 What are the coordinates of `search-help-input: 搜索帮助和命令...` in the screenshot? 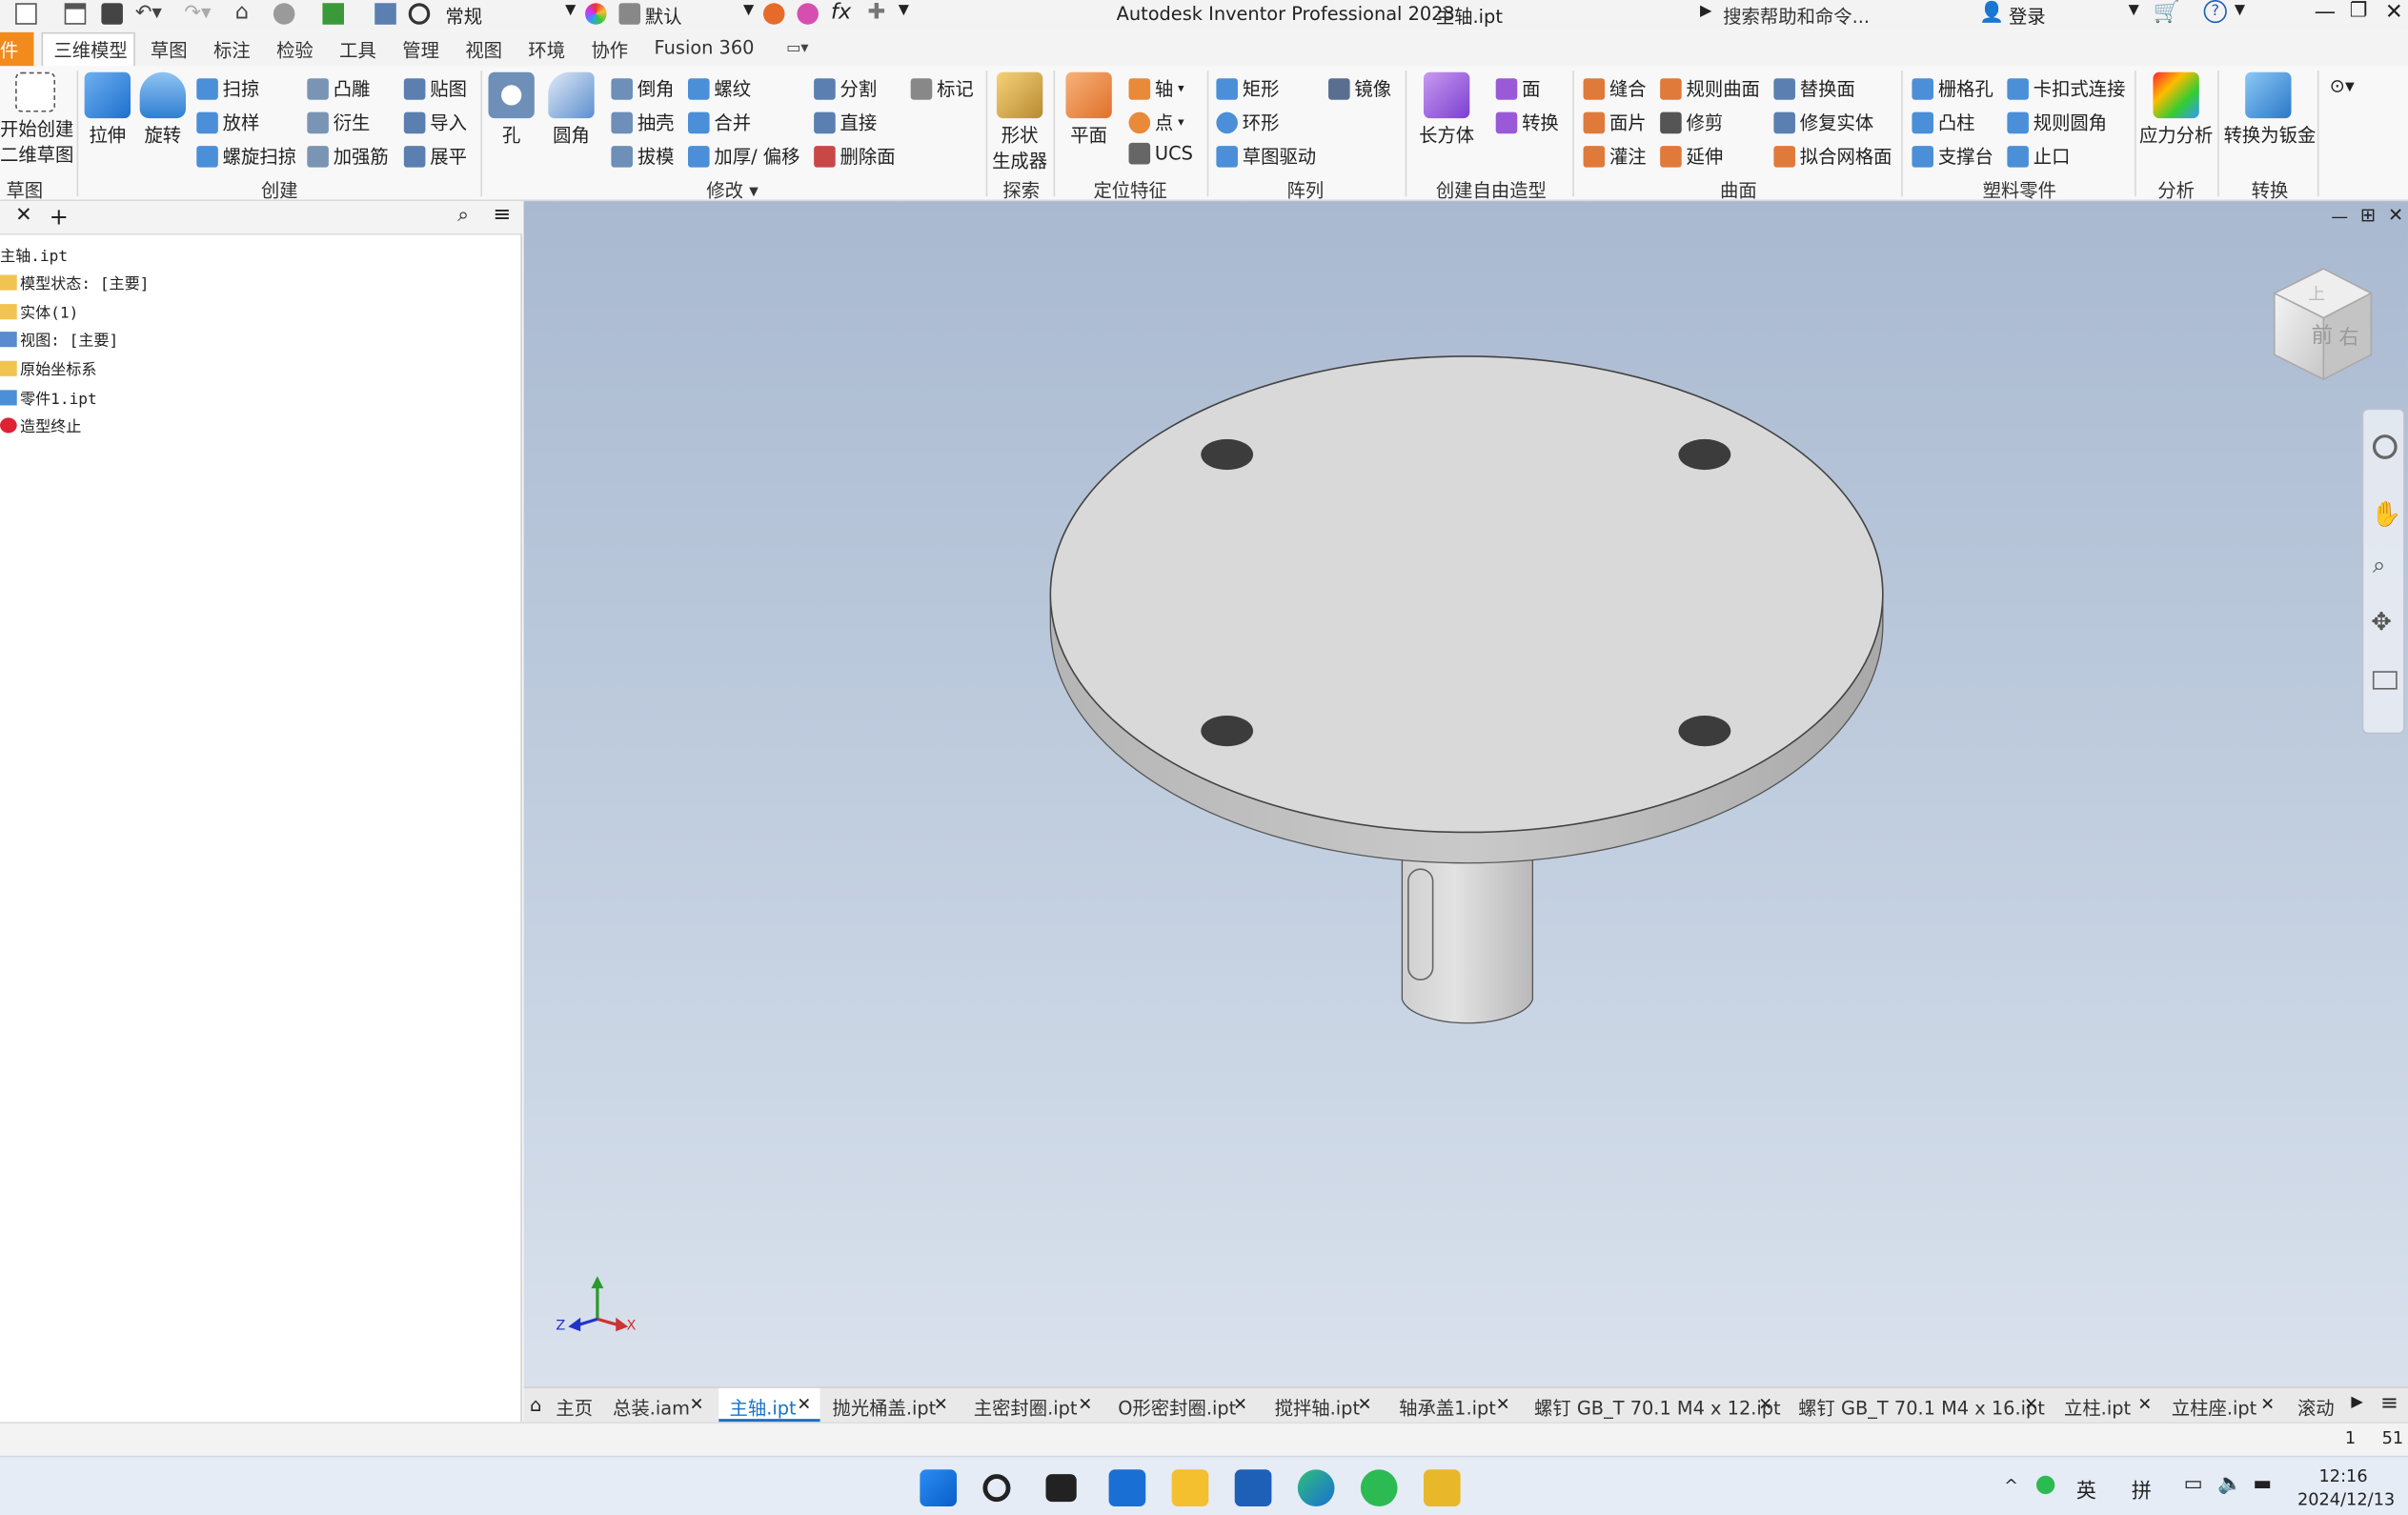 It's located at (1797, 16).